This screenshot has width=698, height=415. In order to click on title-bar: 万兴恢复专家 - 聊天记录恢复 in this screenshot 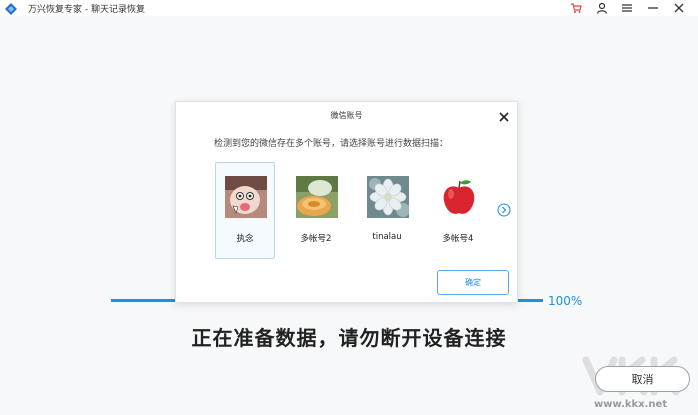, I will do `click(349, 8)`.